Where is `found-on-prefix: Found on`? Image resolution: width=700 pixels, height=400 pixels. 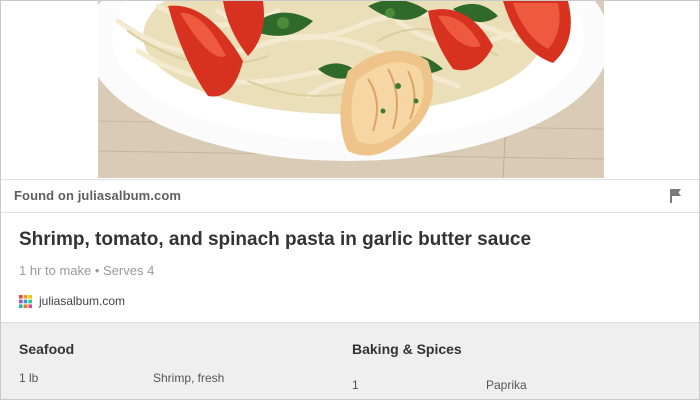 found-on-prefix: Found on is located at coordinates (44, 195).